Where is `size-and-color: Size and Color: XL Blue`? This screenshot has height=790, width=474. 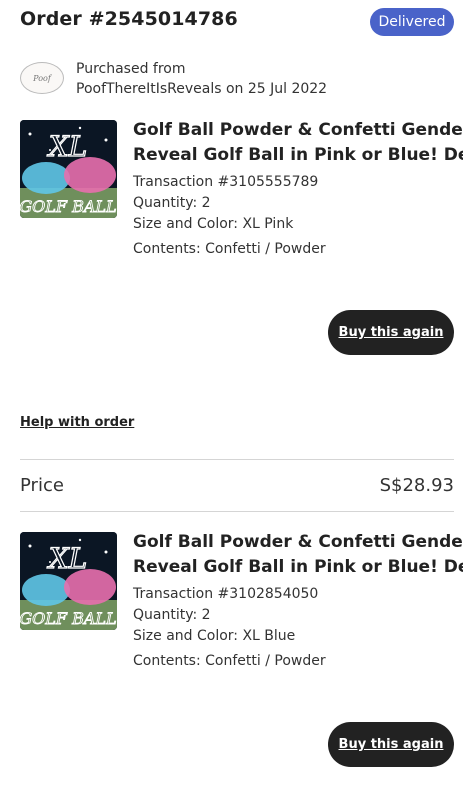 size-and-color: Size and Color: XL Blue is located at coordinates (214, 636).